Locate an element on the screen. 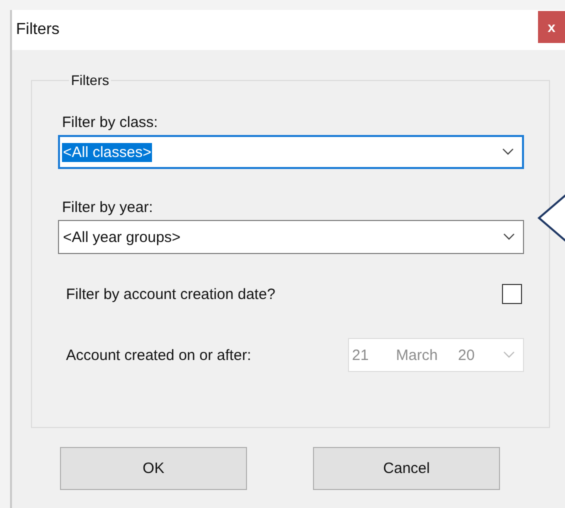 The width and height of the screenshot is (565, 508). group-title: Filters is located at coordinates (90, 80).